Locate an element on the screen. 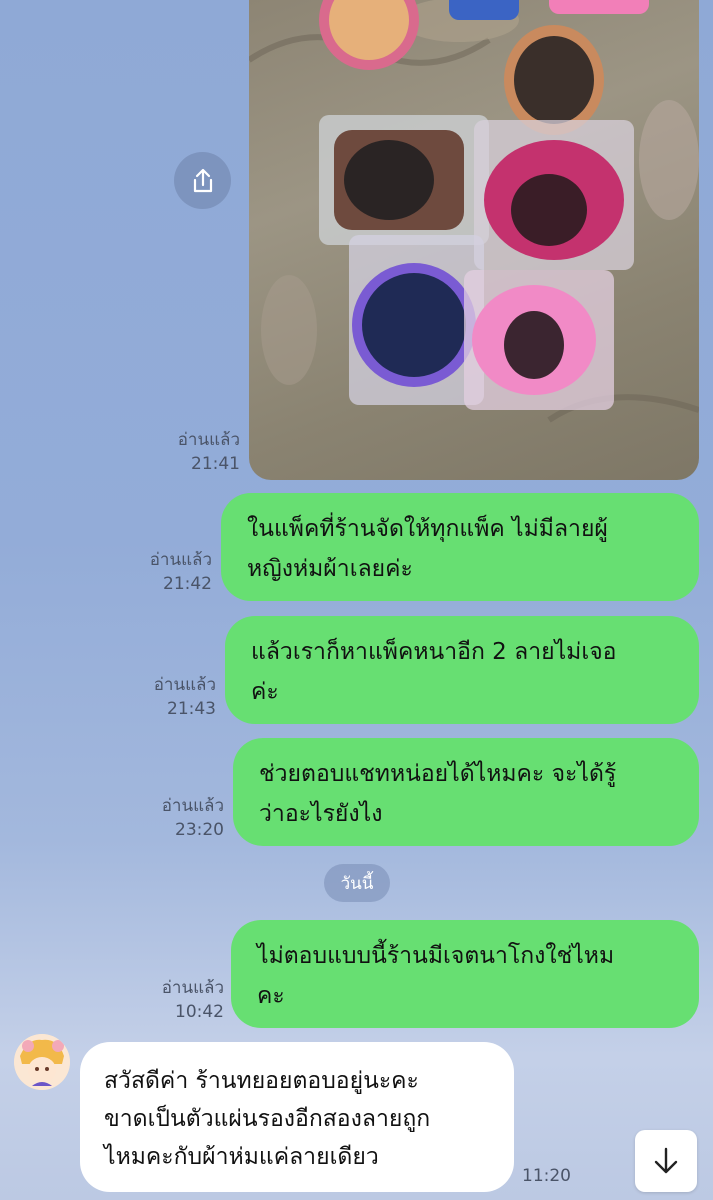 The width and height of the screenshot is (713, 1200). timestamp: 21:41 is located at coordinates (215, 464).